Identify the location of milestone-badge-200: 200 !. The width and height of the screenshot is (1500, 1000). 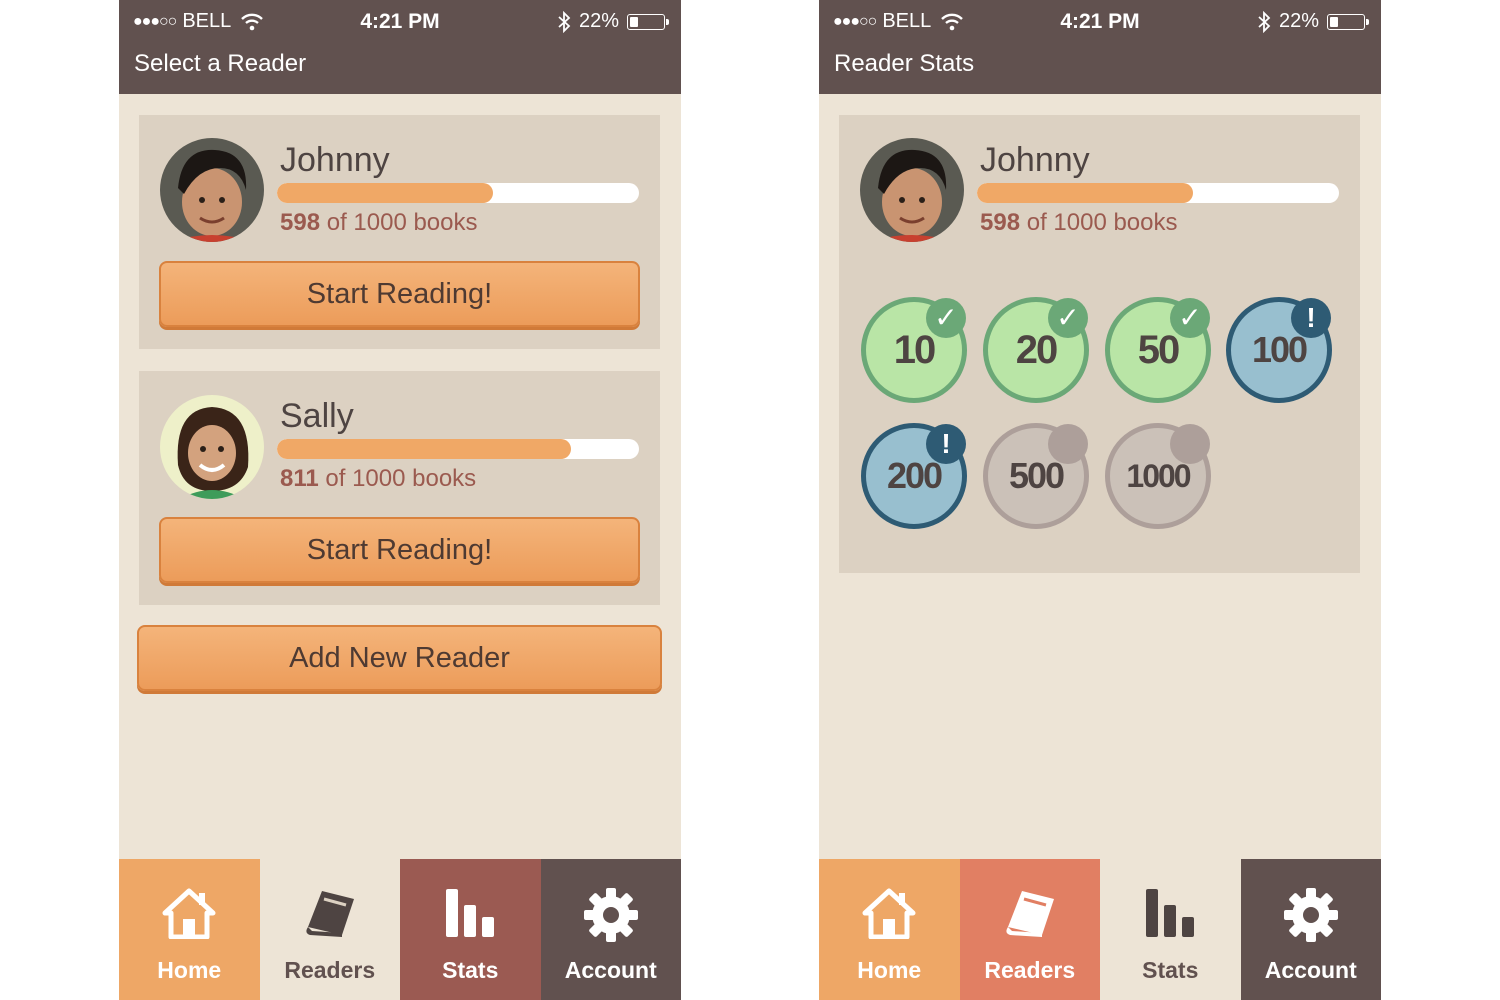
(914, 476).